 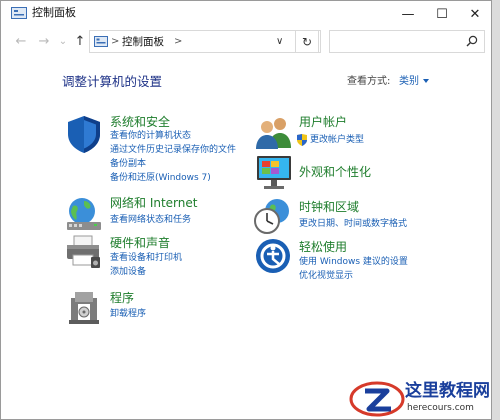 What do you see at coordinates (323, 247) in the screenshot?
I see `category-ease-of-access: 轻松使用` at bounding box center [323, 247].